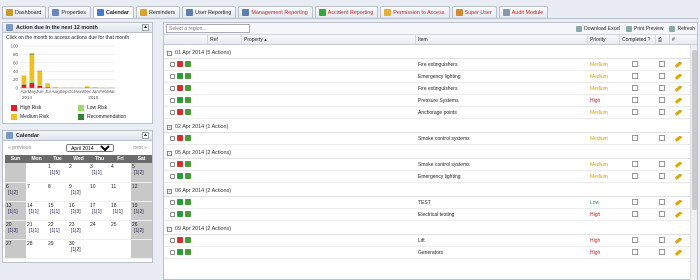 The image size is (700, 280). Describe the element at coordinates (99, 230) in the screenshot. I see `calendar-day: 24` at that location.